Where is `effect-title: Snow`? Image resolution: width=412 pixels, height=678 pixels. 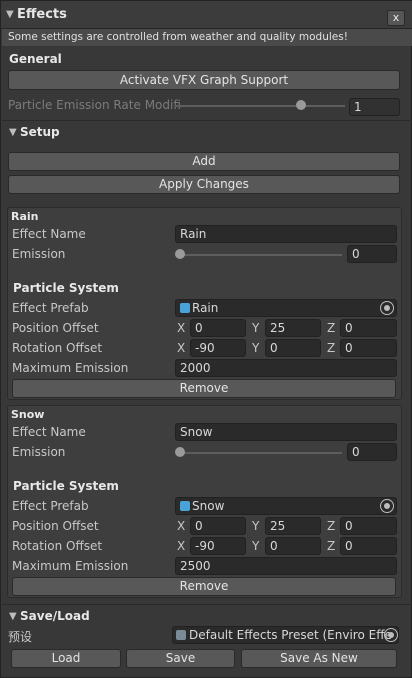 effect-title: Snow is located at coordinates (28, 414).